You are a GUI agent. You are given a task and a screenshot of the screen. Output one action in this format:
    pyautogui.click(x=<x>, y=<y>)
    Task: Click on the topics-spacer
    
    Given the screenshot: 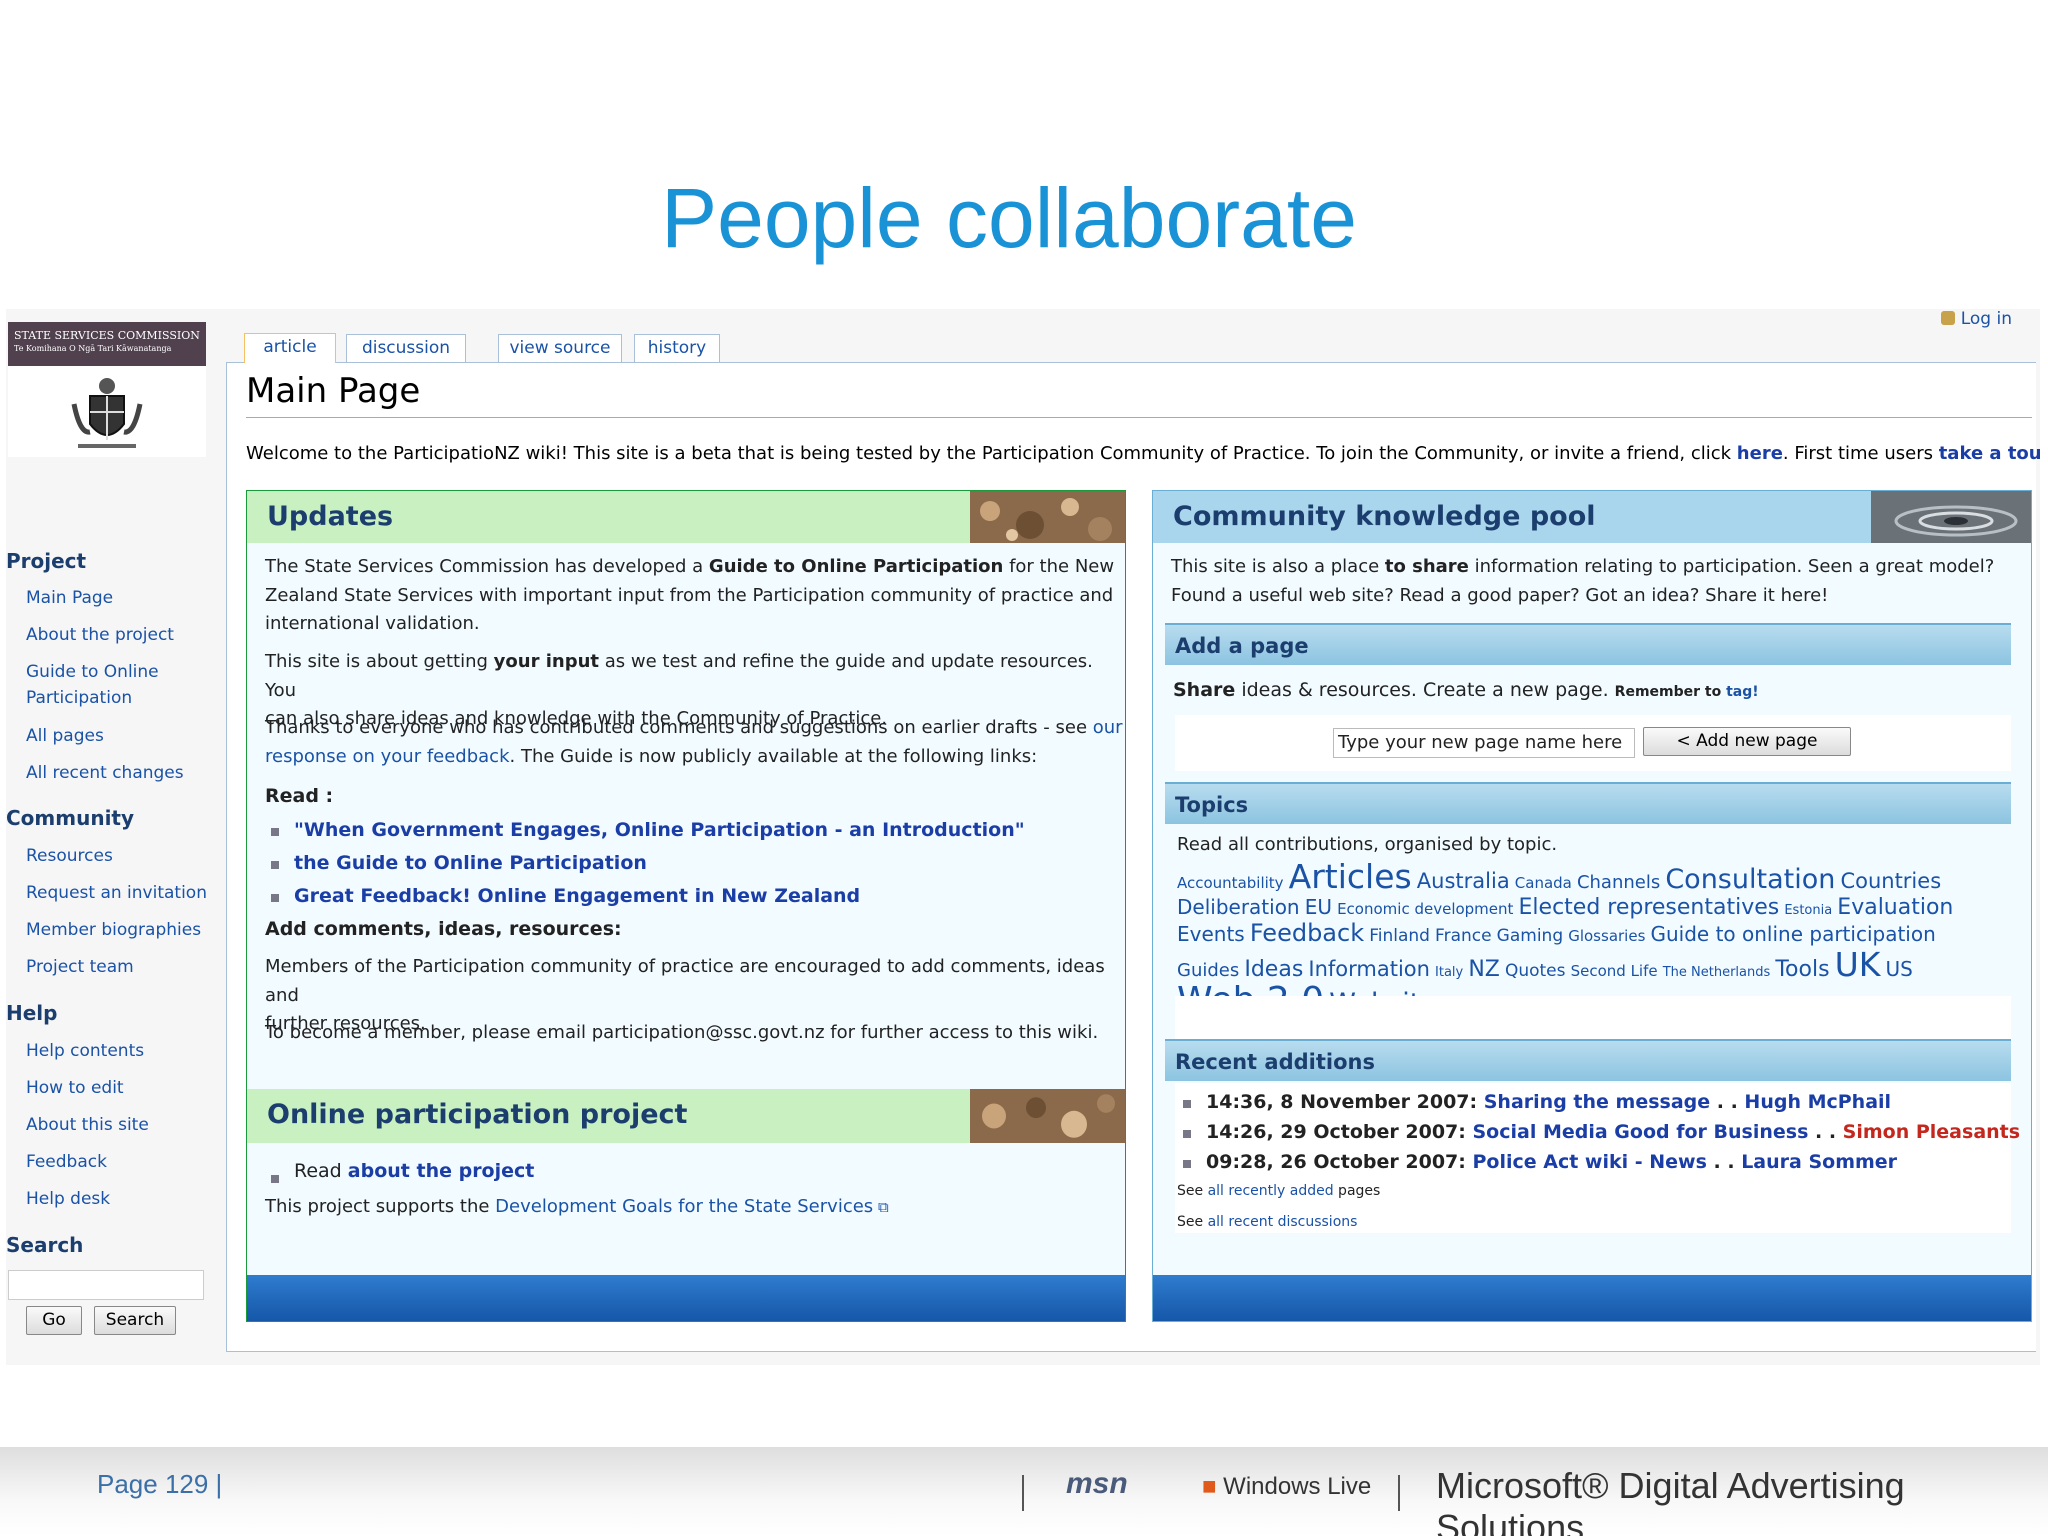 What is the action you would take?
    pyautogui.click(x=1593, y=1019)
    